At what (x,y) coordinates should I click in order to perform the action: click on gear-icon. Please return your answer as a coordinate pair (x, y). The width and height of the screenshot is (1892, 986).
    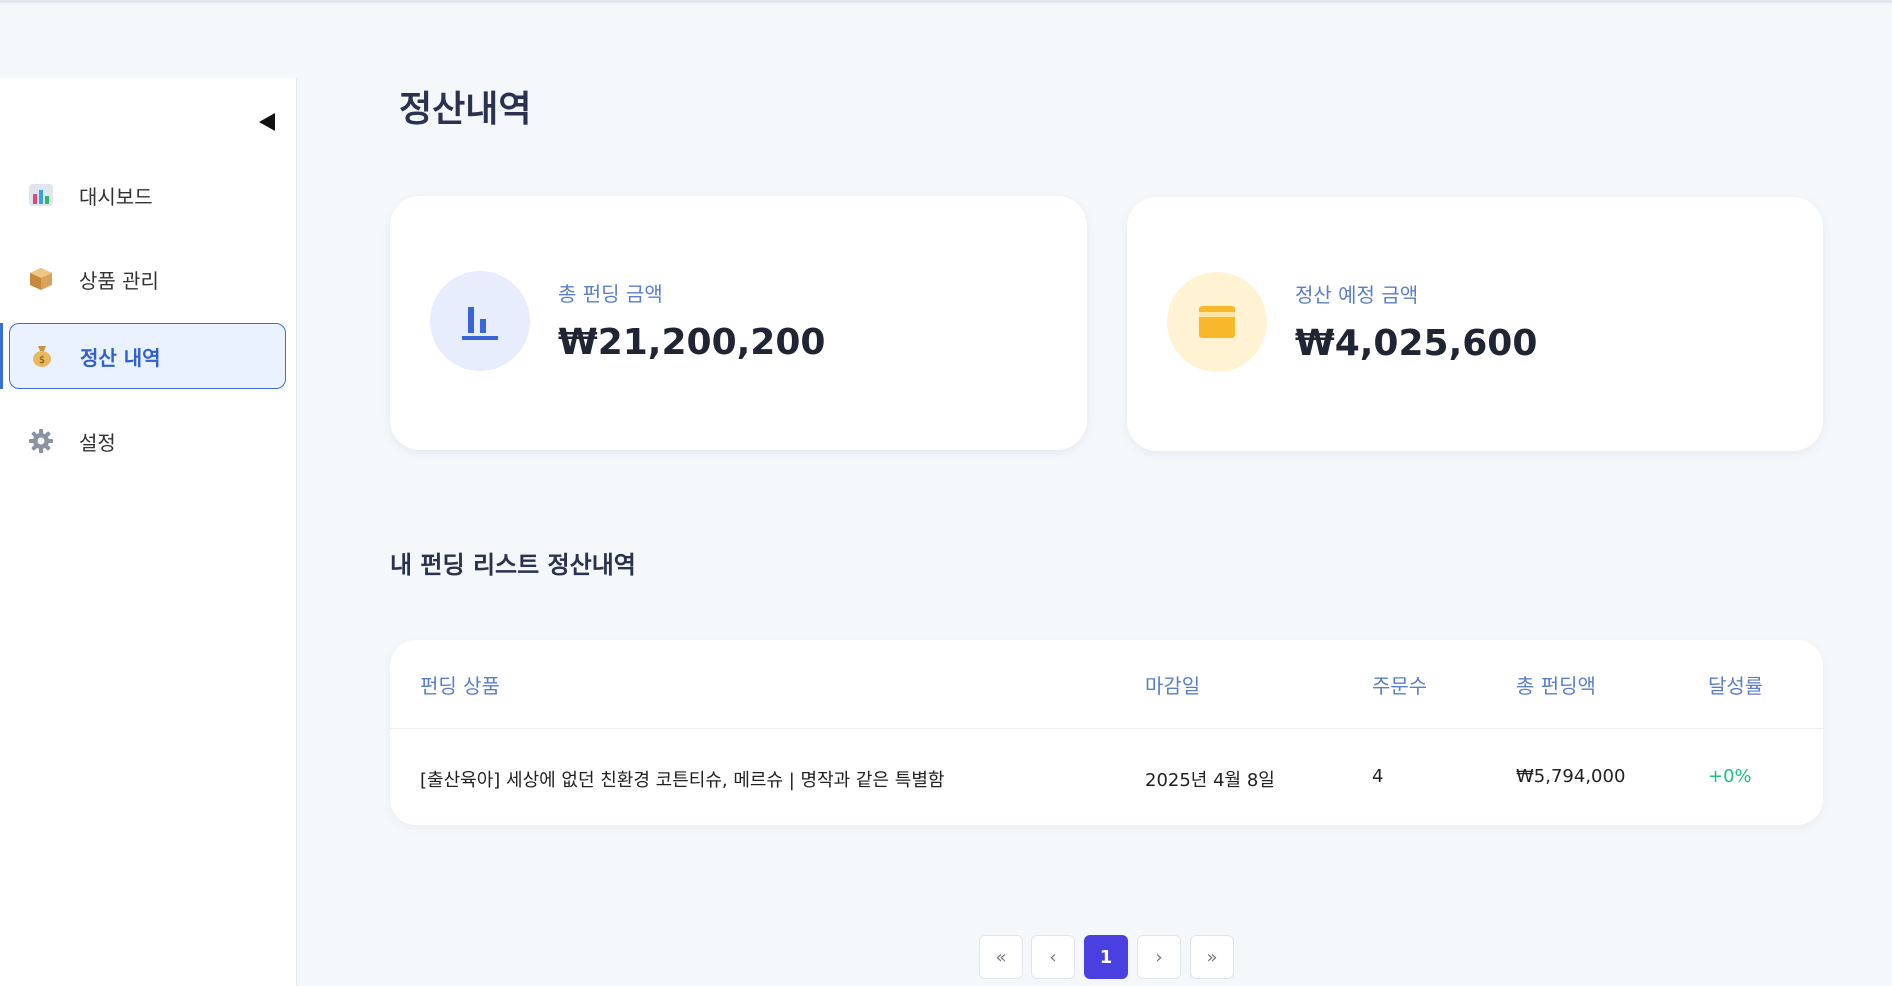
    Looking at the image, I should click on (41, 441).